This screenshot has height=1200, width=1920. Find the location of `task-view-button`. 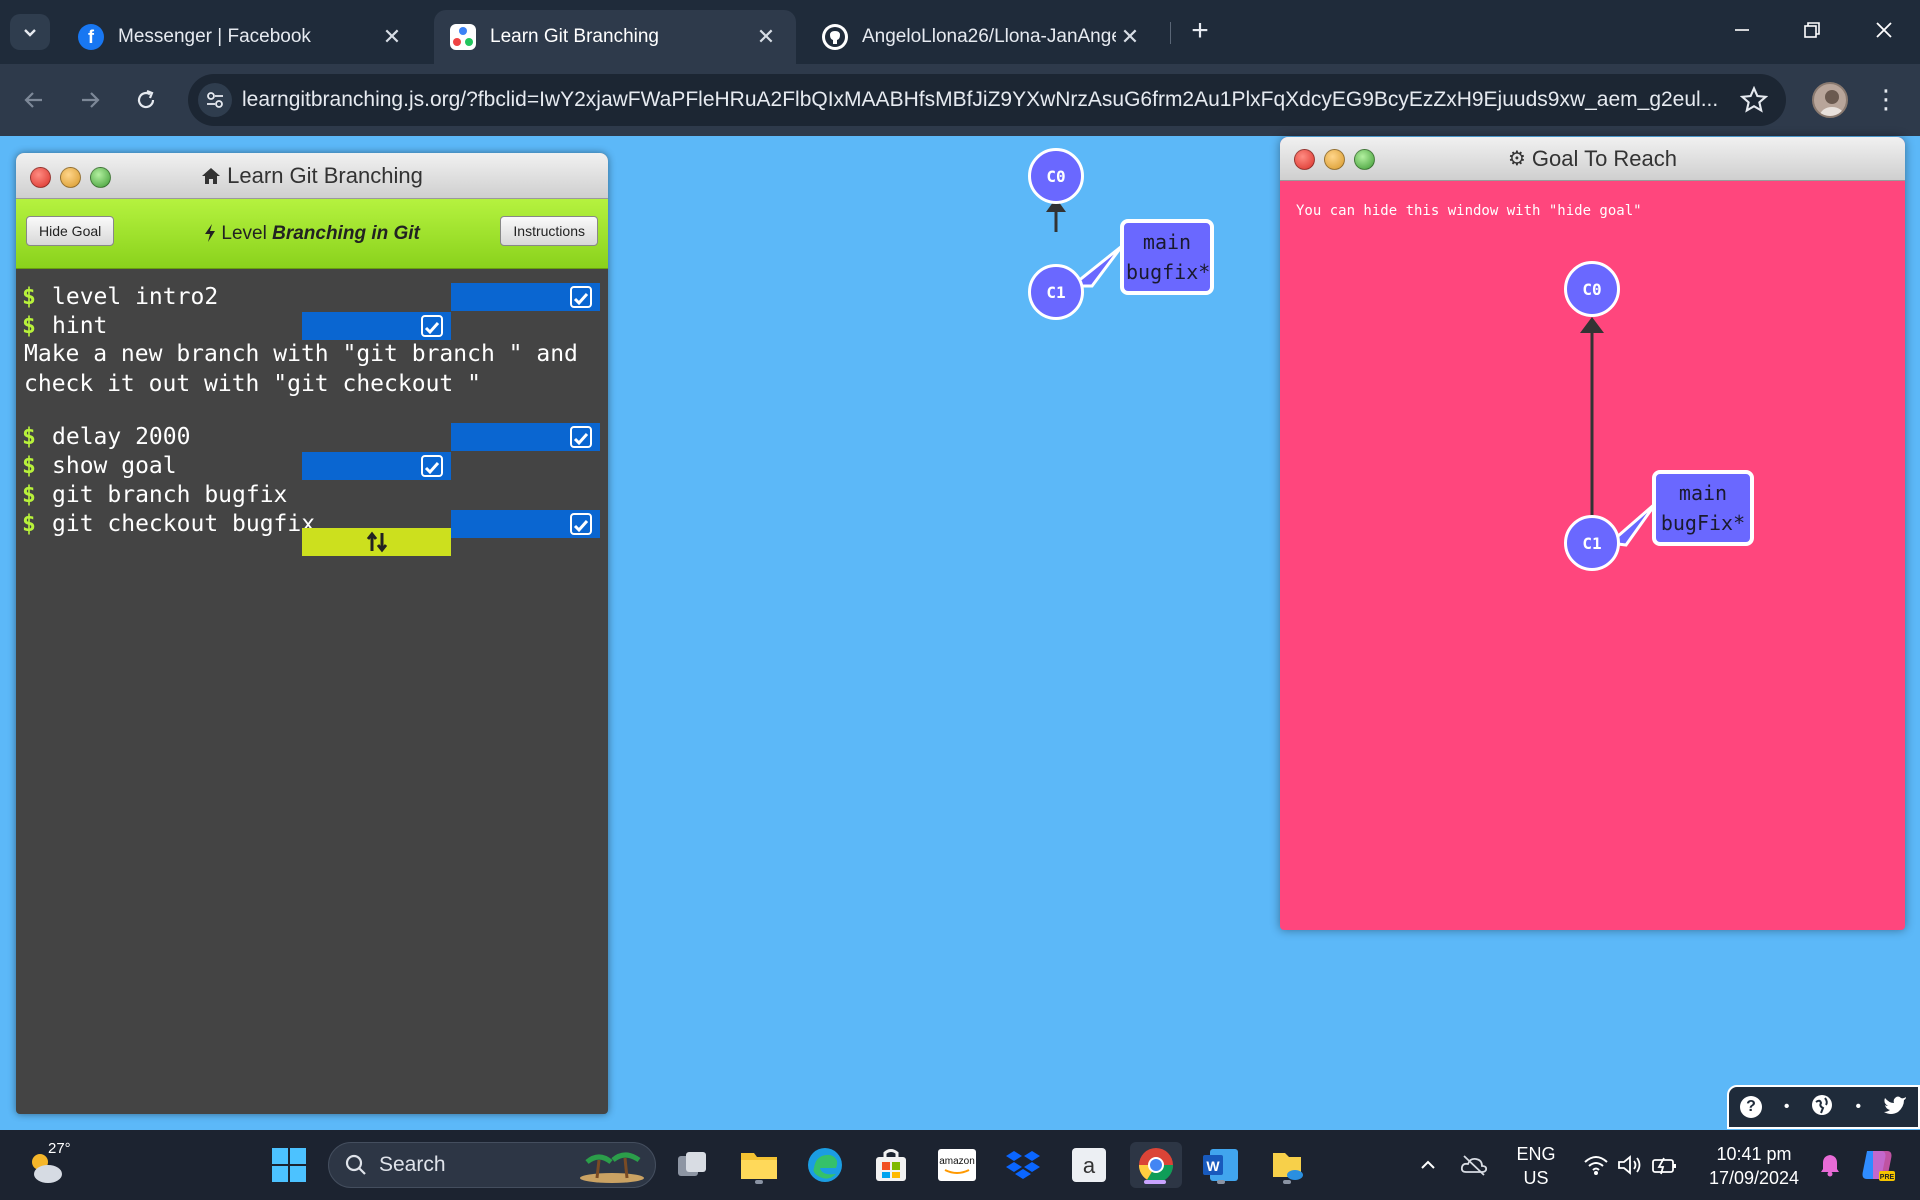

task-view-button is located at coordinates (693, 1165).